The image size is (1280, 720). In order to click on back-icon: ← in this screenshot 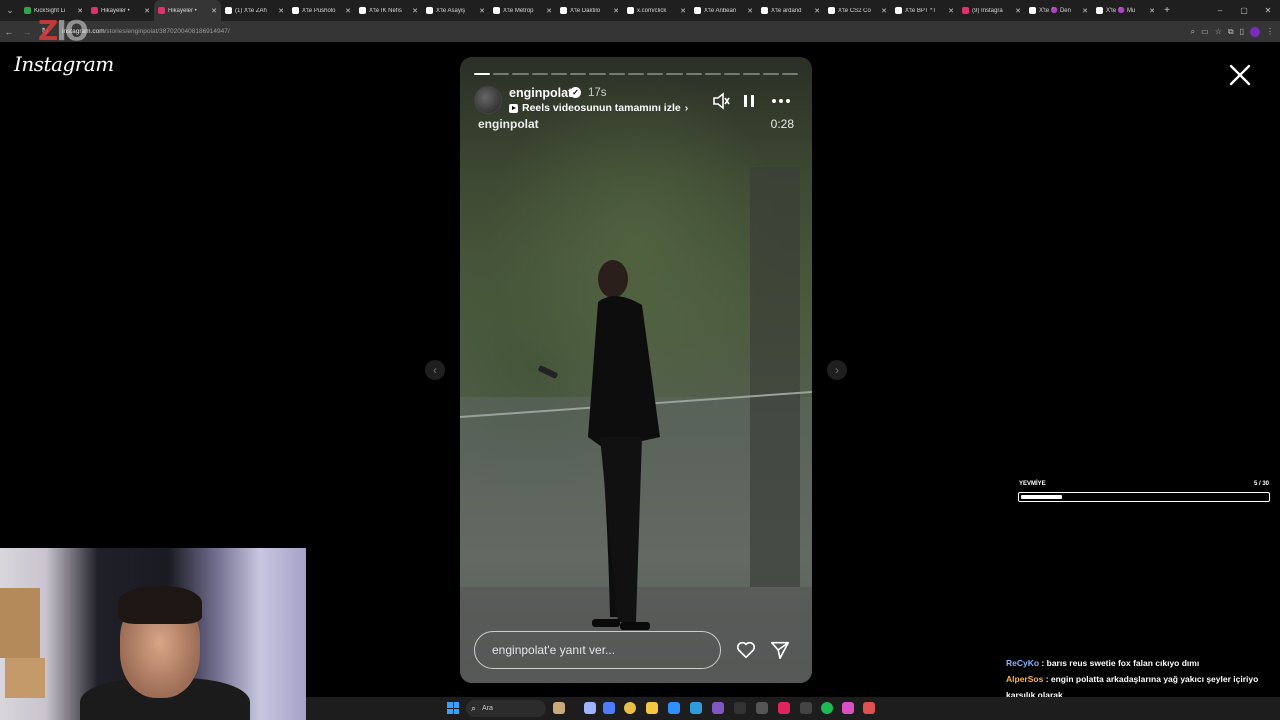, I will do `click(9, 32)`.